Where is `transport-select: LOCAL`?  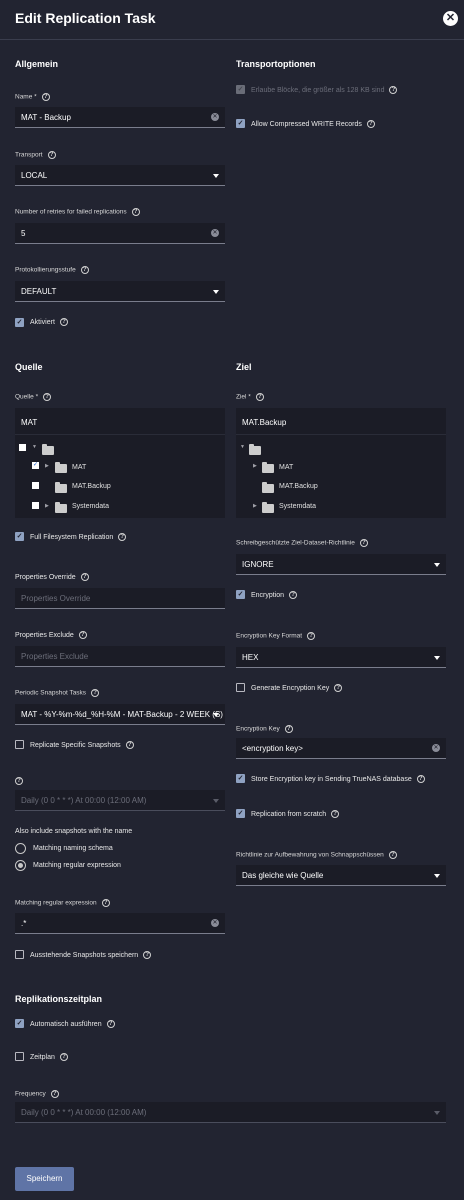
transport-select: LOCAL is located at coordinates (120, 175).